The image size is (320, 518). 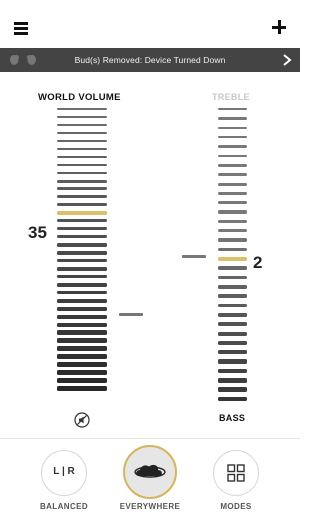 I want to click on top-bar, so click(x=150, y=24).